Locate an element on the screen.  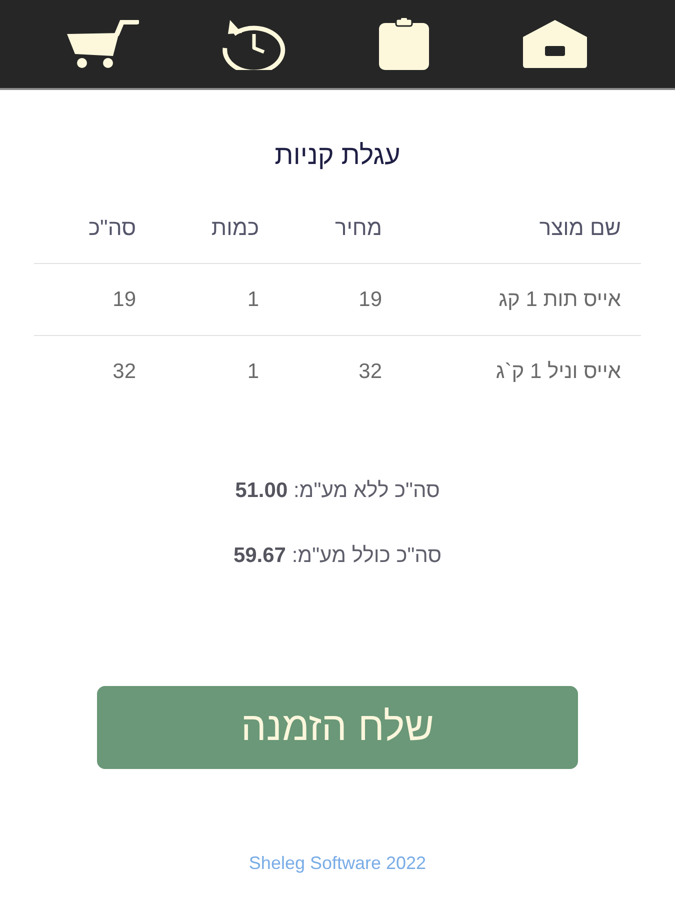
column-header: מחיר is located at coordinates (358, 227).